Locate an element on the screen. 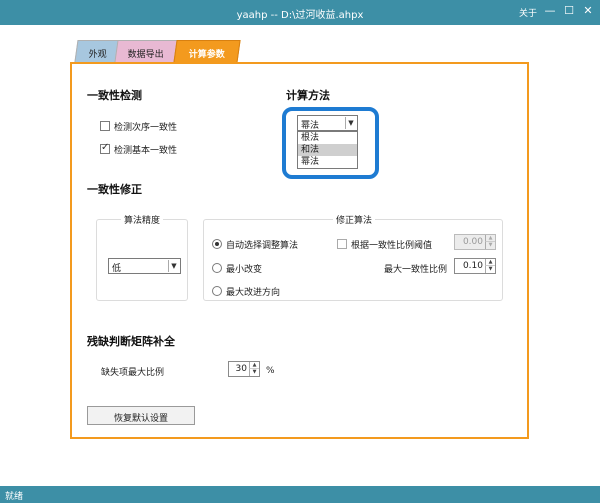  radio-min-change is located at coordinates (217, 268).